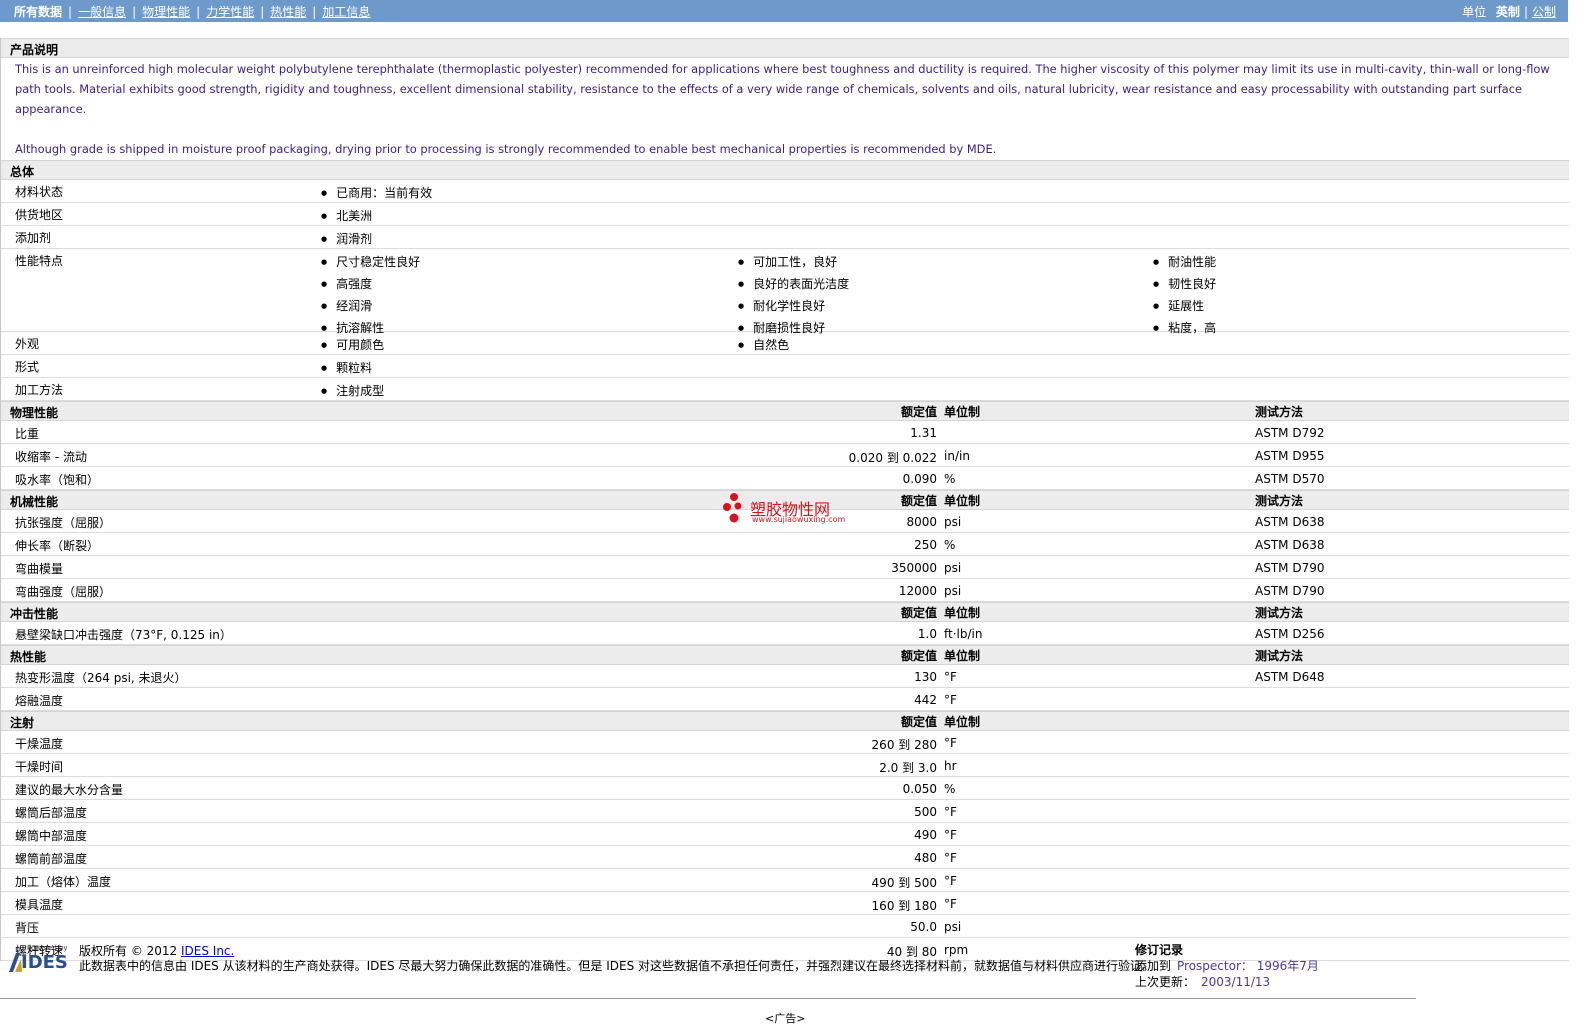  What do you see at coordinates (370, 285) in the screenshot?
I see `bullet-item: 高强度` at bounding box center [370, 285].